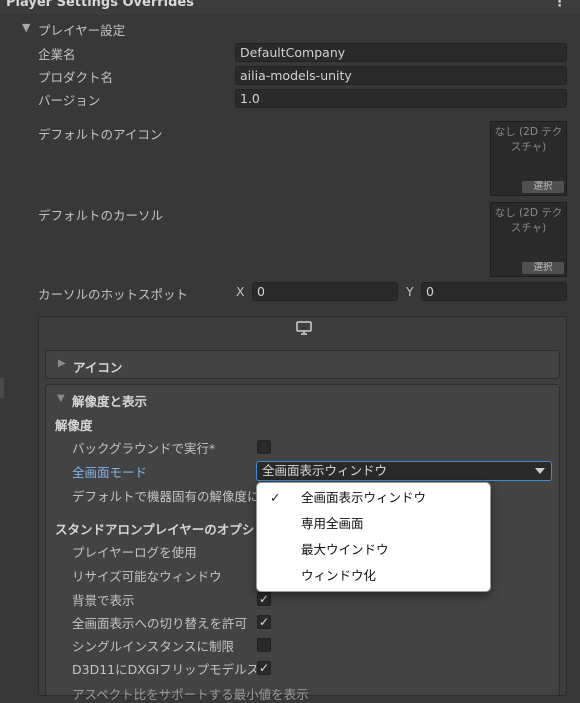 The height and width of the screenshot is (703, 580). What do you see at coordinates (110, 472) in the screenshot?
I see `fullscreen-mode-label: 全画面モード` at bounding box center [110, 472].